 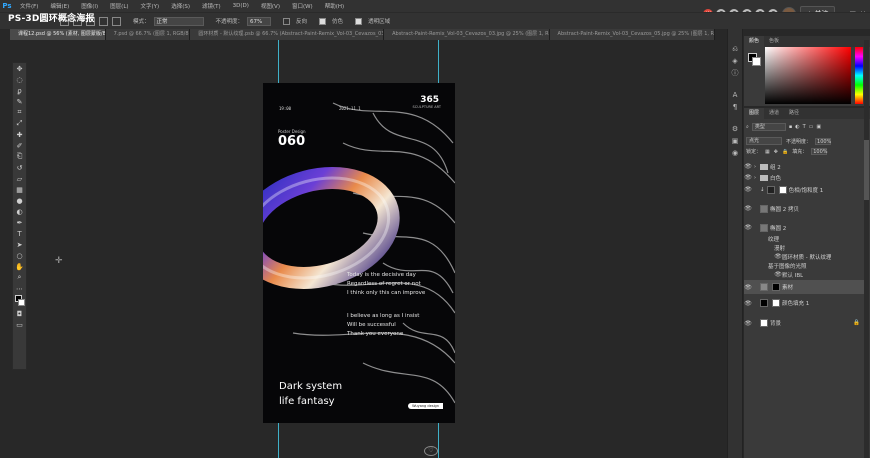 What do you see at coordinates (19, 134) in the screenshot?
I see `healing-brush-tool-icon: ✚` at bounding box center [19, 134].